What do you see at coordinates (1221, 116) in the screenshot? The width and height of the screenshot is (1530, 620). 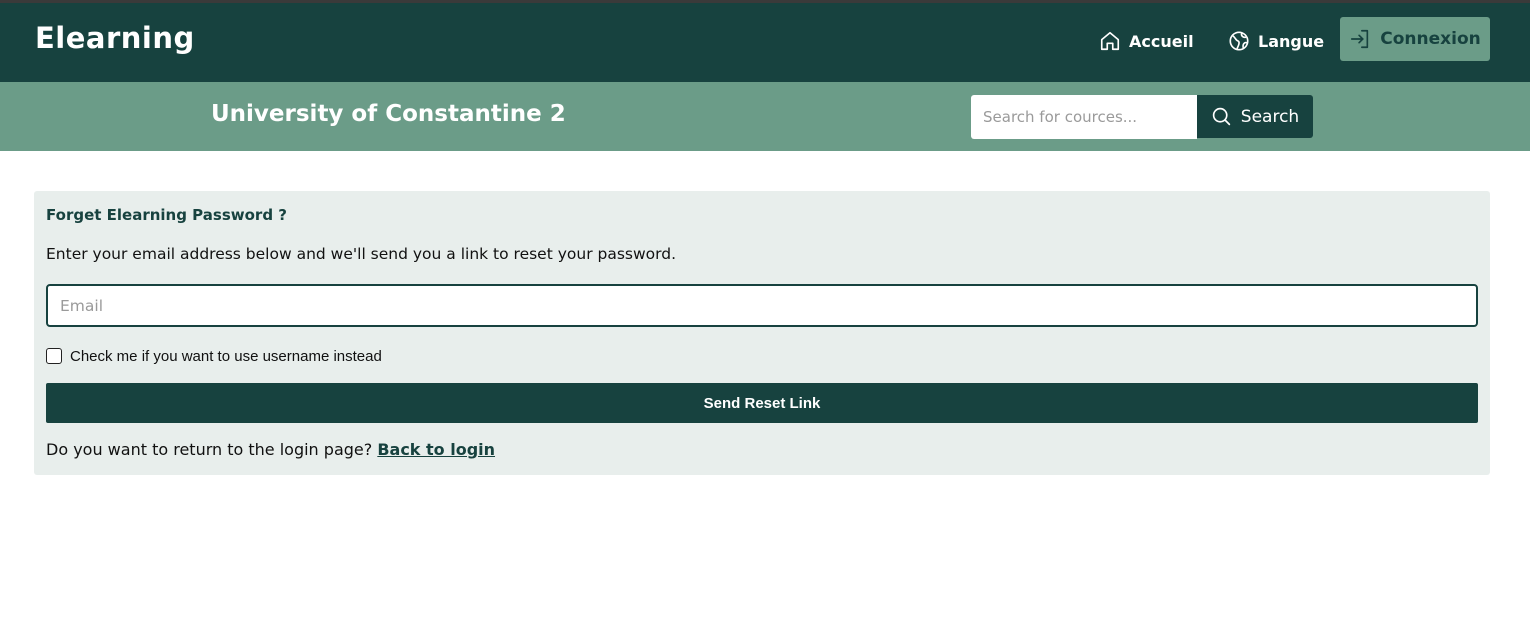 I see `search-icon` at bounding box center [1221, 116].